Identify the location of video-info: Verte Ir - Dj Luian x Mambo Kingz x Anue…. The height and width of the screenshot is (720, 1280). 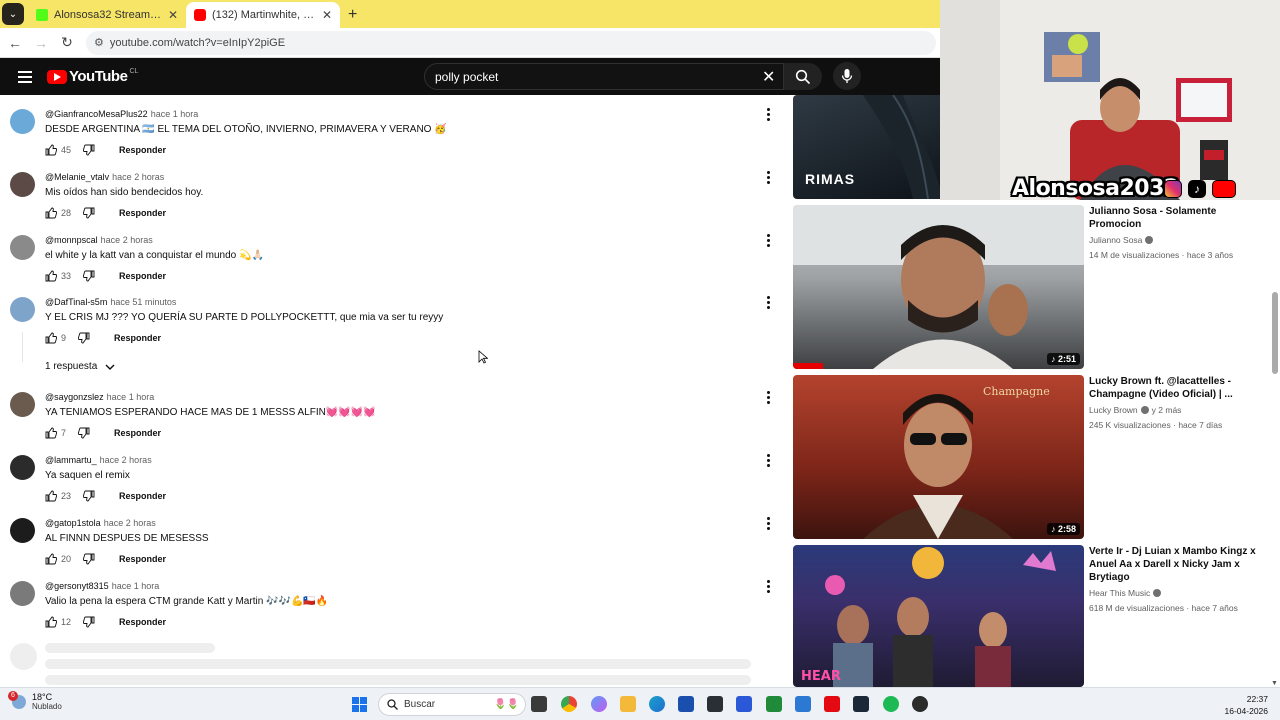
(1179, 579).